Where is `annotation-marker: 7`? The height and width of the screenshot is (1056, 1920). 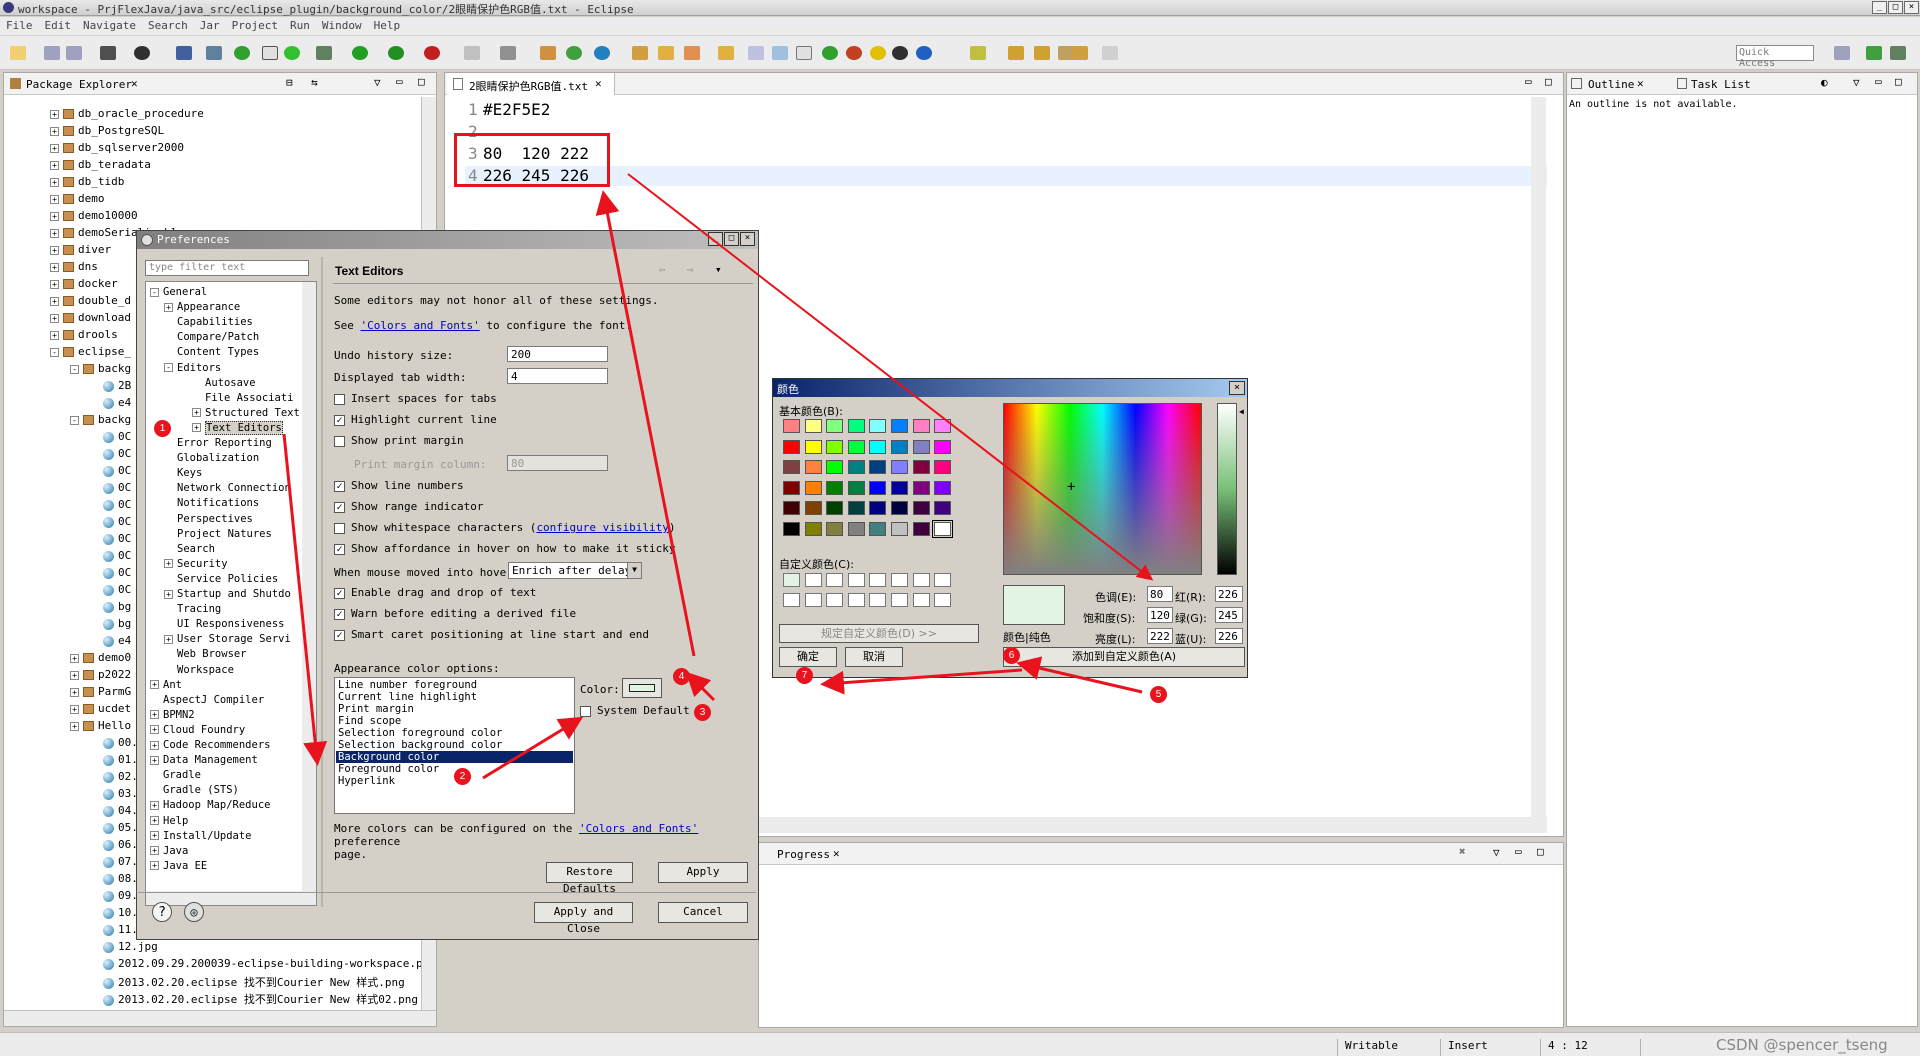
annotation-marker: 7 is located at coordinates (804, 675).